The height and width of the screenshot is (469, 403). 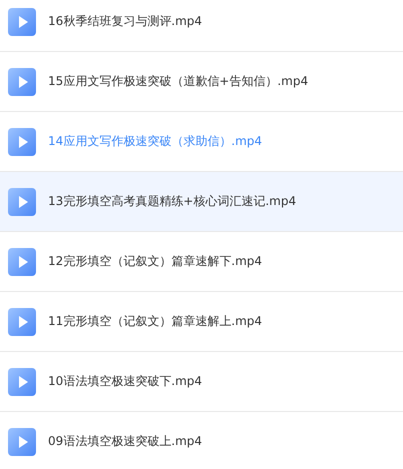 What do you see at coordinates (155, 261) in the screenshot?
I see `file-name: 12完形填空（记叙文）篇章速解下.mp4` at bounding box center [155, 261].